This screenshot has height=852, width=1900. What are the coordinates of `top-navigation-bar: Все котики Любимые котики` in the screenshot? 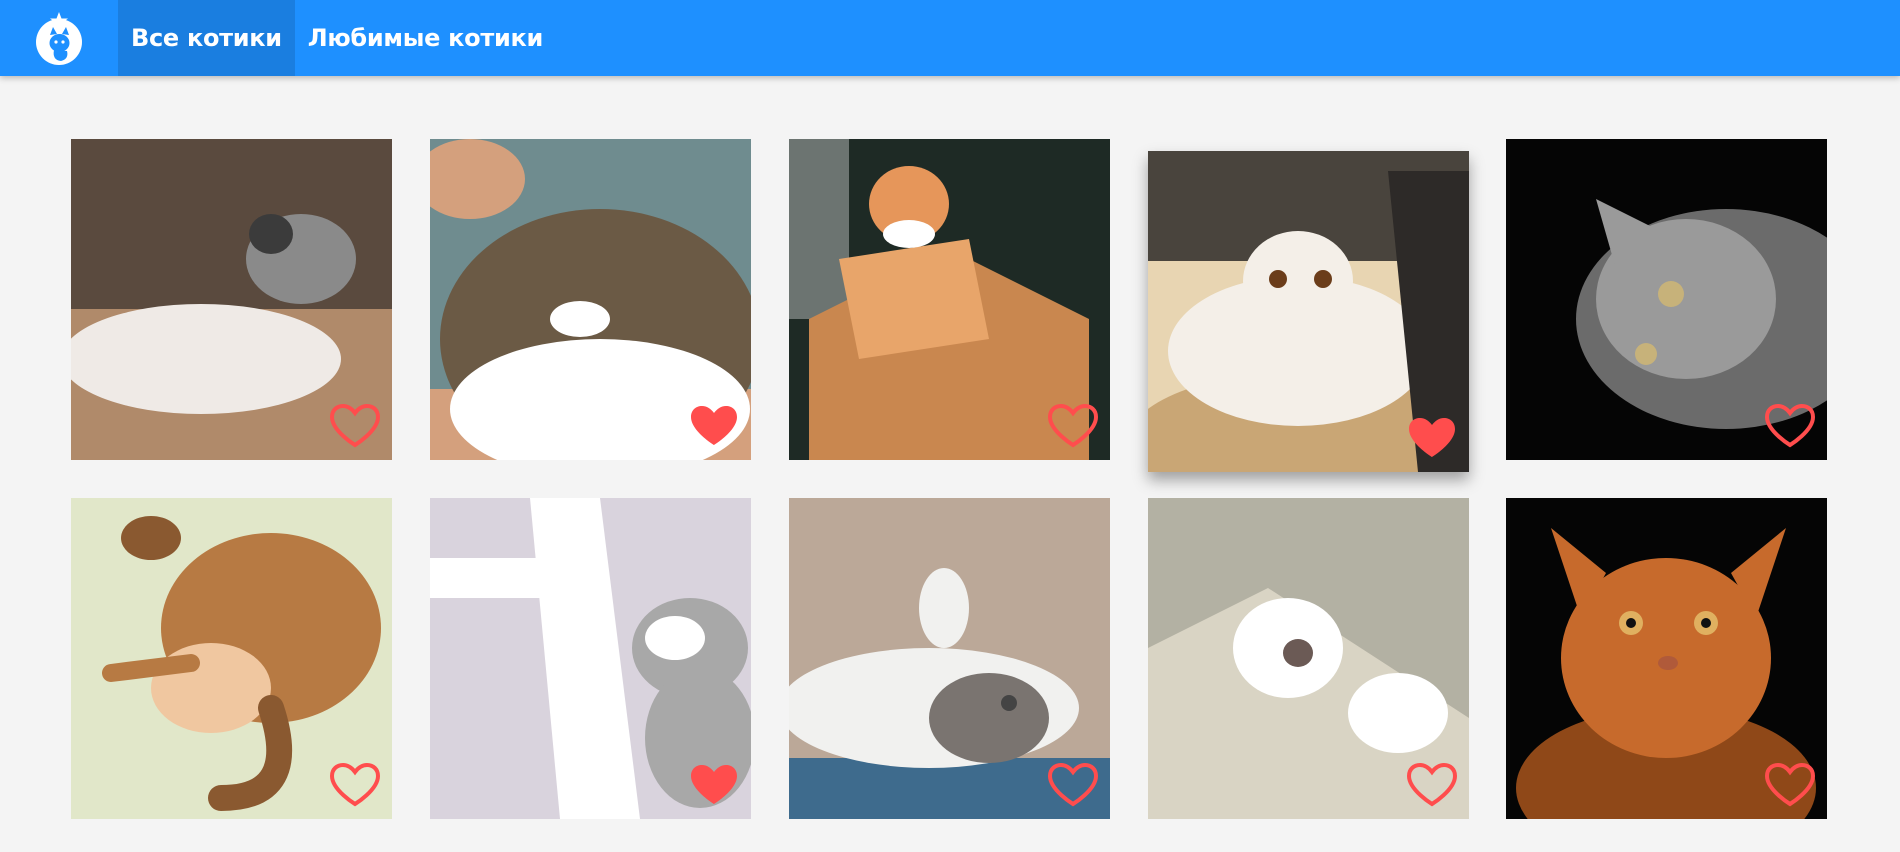 It's located at (950, 38).